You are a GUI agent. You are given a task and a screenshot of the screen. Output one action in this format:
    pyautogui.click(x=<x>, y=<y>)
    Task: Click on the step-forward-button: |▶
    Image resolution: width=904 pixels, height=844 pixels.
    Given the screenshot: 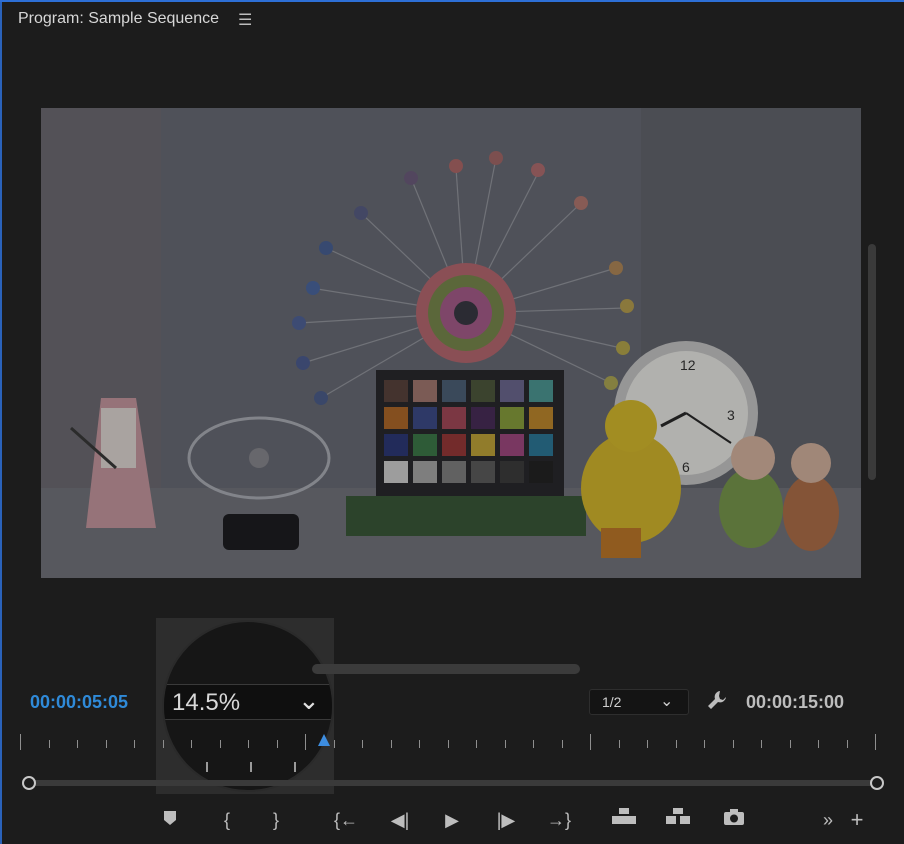 What is the action you would take?
    pyautogui.click(x=506, y=820)
    